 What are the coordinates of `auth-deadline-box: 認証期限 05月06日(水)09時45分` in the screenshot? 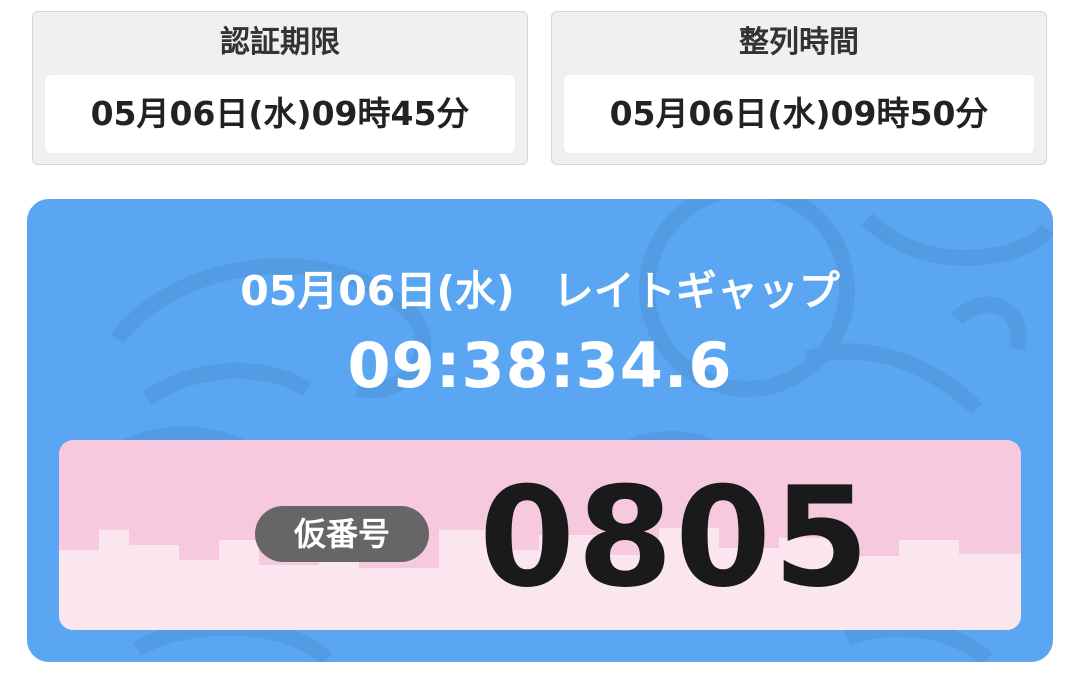 It's located at (280, 88).